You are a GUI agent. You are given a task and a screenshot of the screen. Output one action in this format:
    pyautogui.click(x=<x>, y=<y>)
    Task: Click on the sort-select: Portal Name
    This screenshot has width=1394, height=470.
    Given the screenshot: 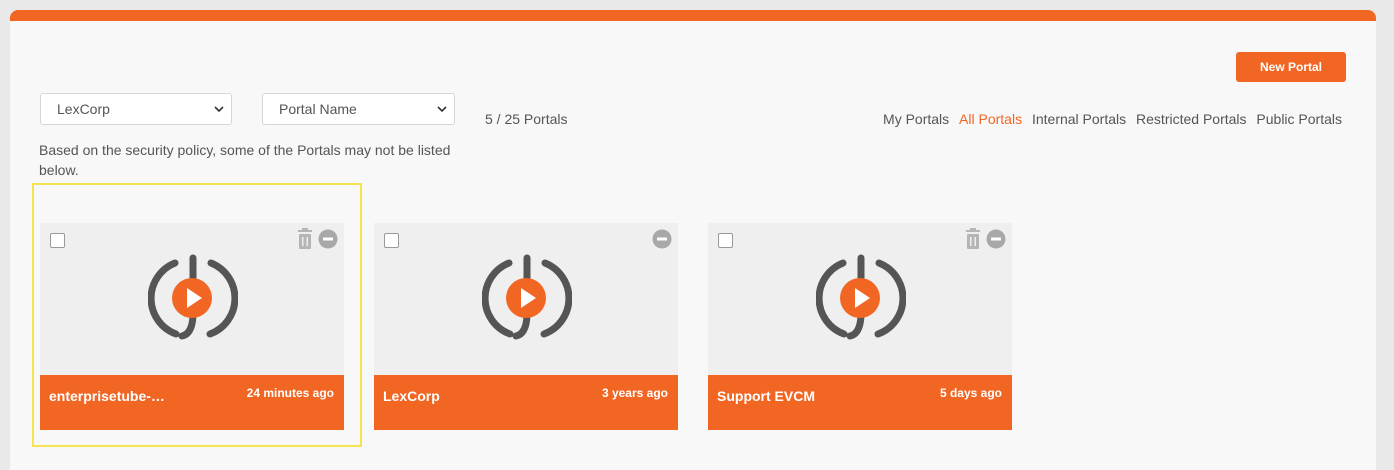 What is the action you would take?
    pyautogui.click(x=358, y=109)
    